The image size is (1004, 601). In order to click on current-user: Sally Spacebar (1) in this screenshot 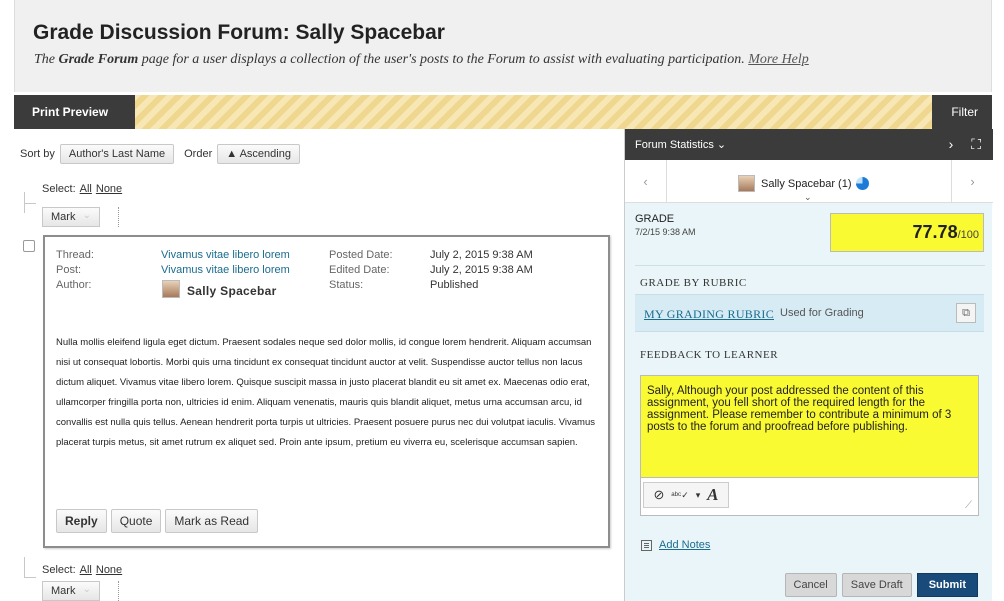, I will do `click(803, 183)`.